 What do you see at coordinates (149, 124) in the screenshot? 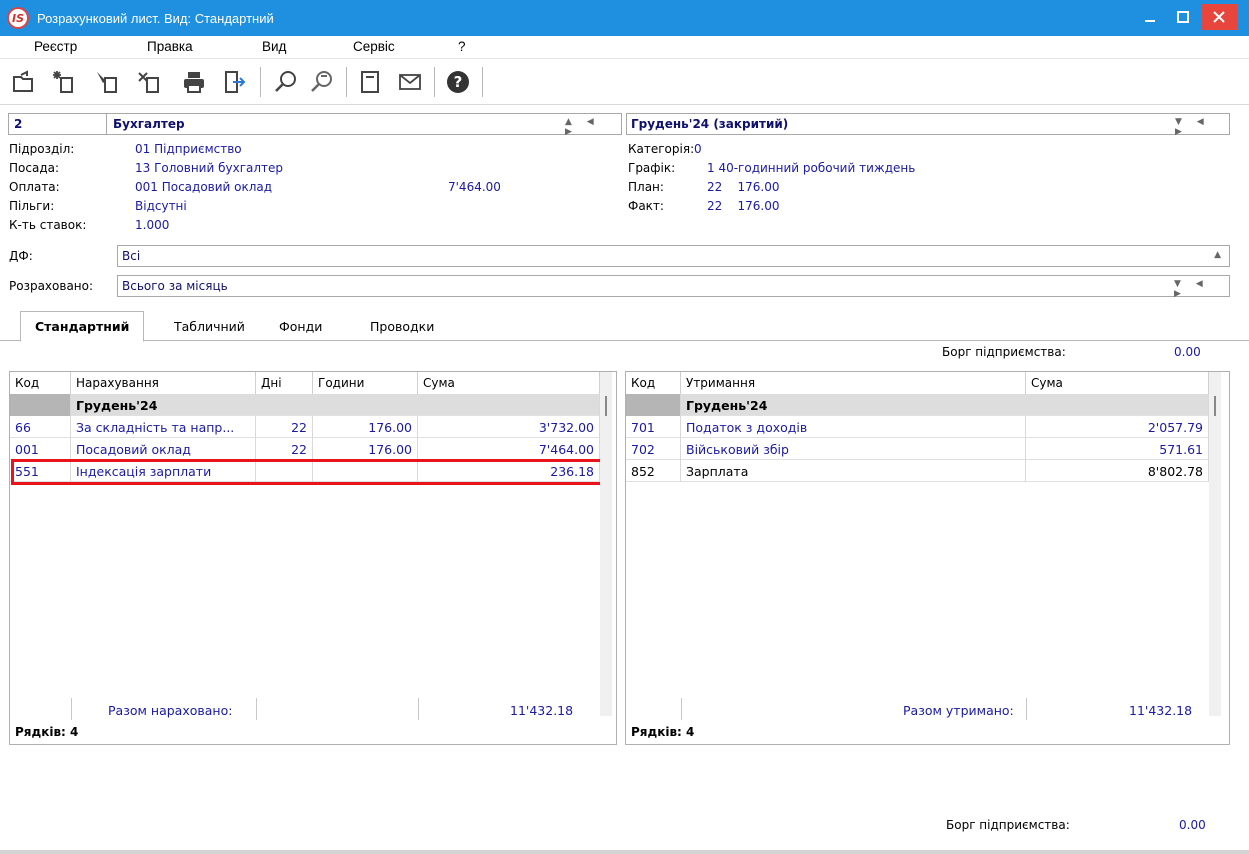
I see `employee-name: Бухгалтер` at bounding box center [149, 124].